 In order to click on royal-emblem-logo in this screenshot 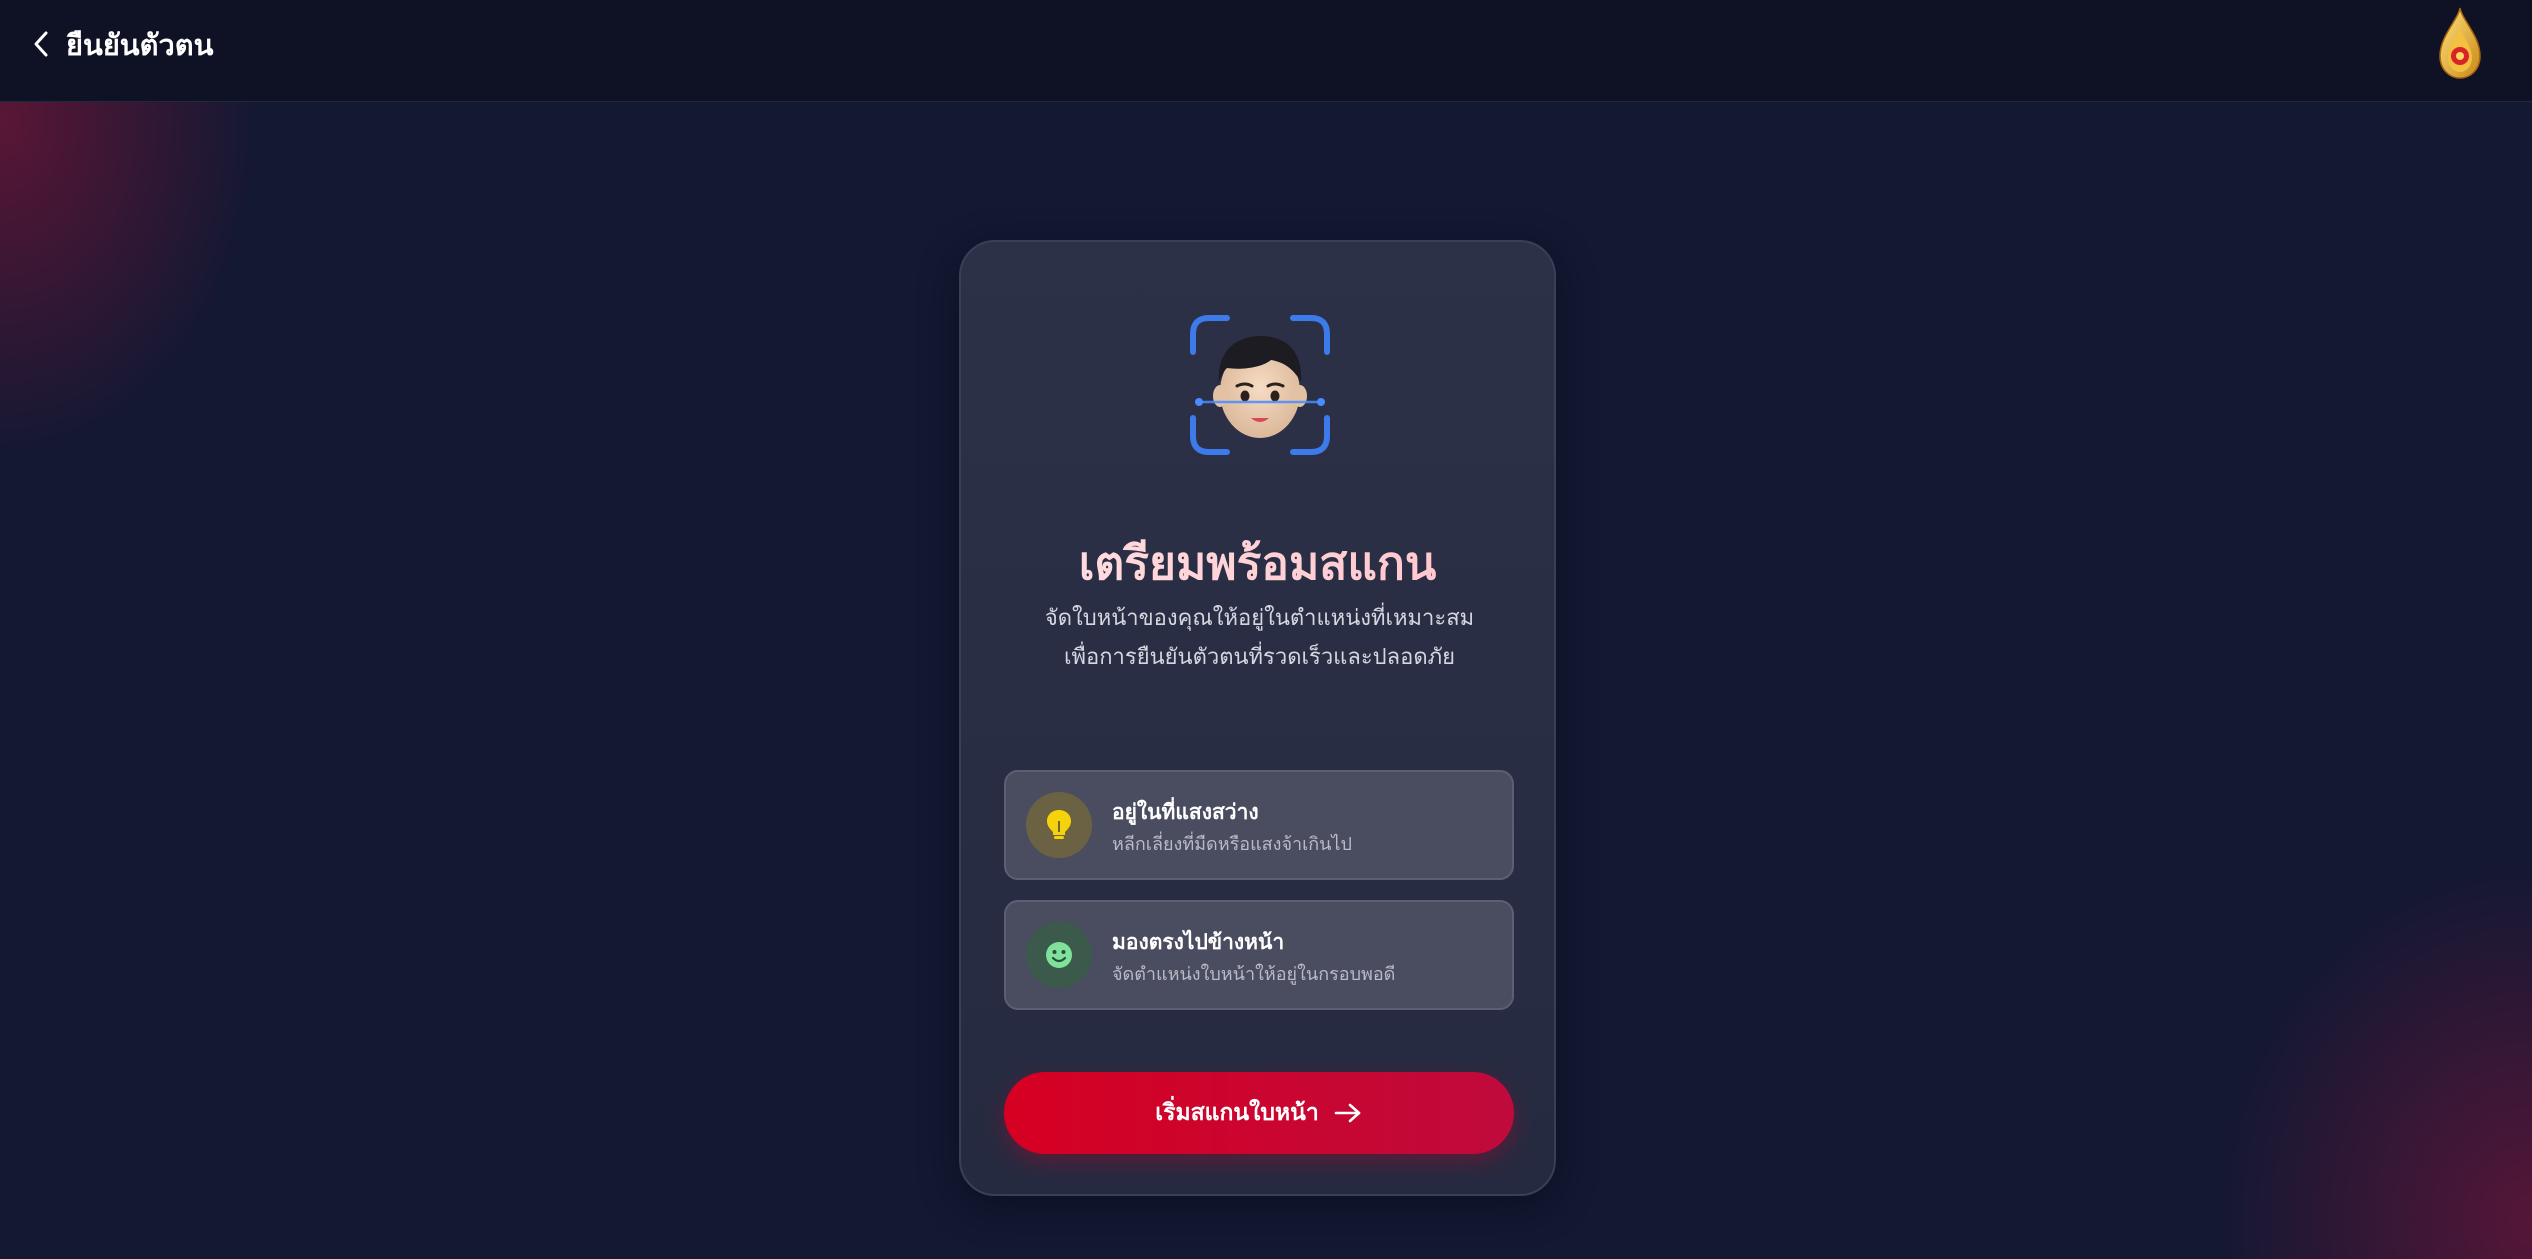, I will do `click(2460, 43)`.